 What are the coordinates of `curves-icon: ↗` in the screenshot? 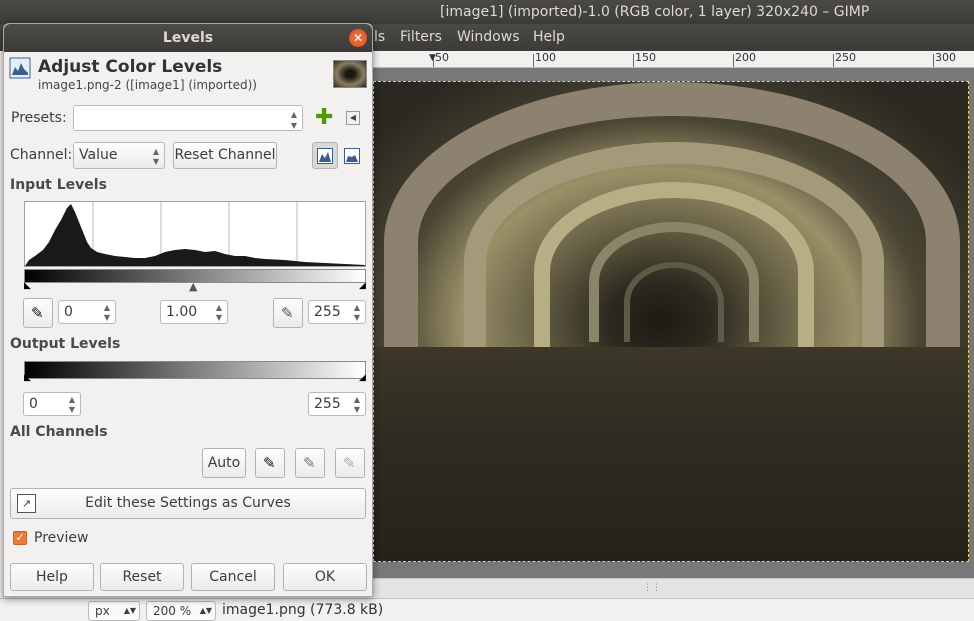 It's located at (26, 503).